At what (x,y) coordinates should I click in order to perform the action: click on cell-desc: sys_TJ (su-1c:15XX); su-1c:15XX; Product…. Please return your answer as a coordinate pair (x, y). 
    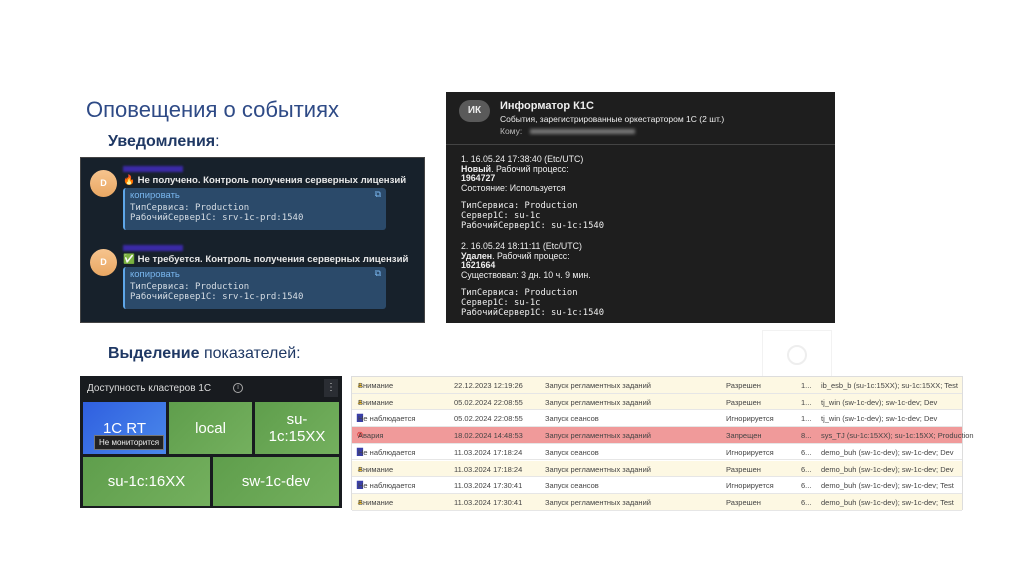
    Looking at the image, I should click on (897, 436).